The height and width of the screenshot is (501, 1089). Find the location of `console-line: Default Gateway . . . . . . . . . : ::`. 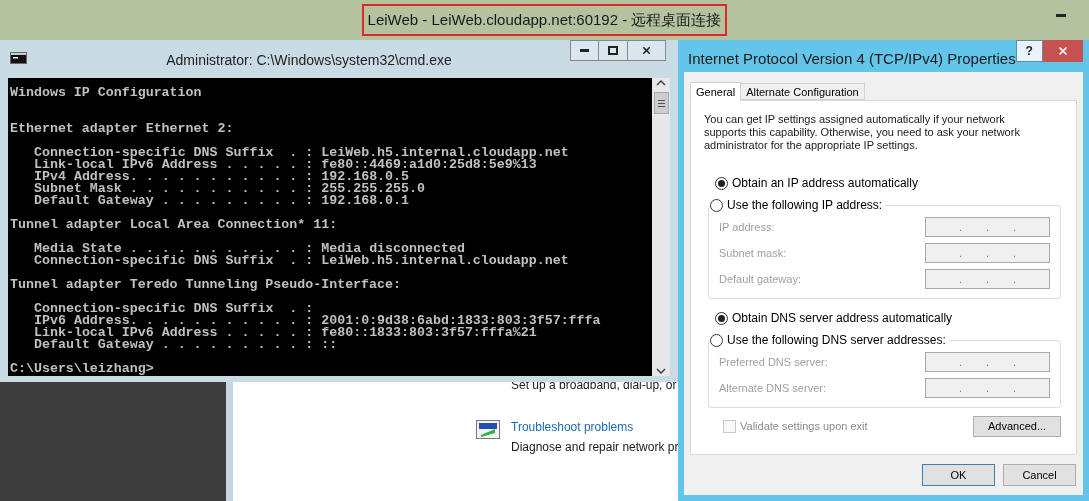

console-line: Default Gateway . . . . . . . . . : :: is located at coordinates (186, 345).